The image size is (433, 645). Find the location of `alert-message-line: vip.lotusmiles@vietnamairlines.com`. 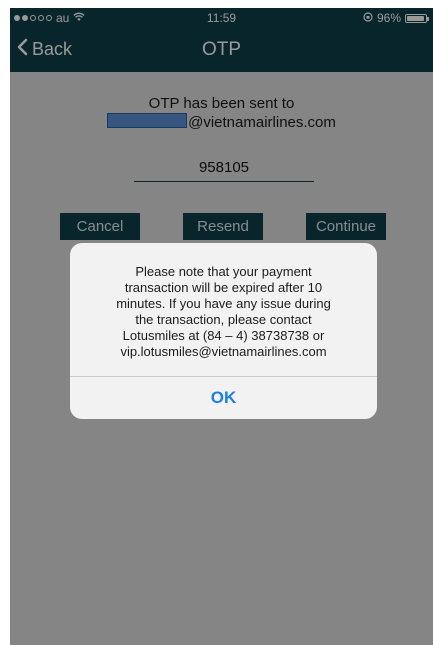

alert-message-line: vip.lotusmiles@vietnamairlines.com is located at coordinates (223, 351).